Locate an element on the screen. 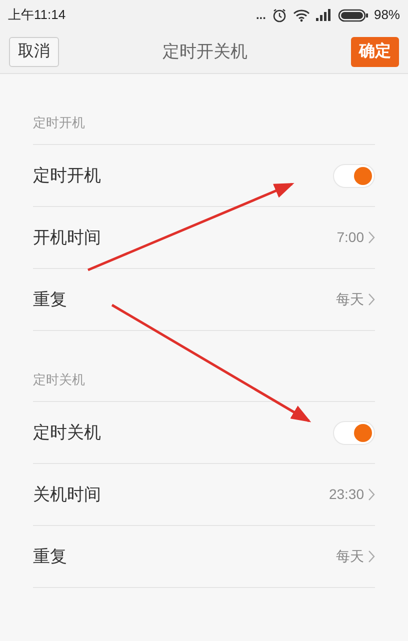  section-header: 定时开机 is located at coordinates (59, 123).